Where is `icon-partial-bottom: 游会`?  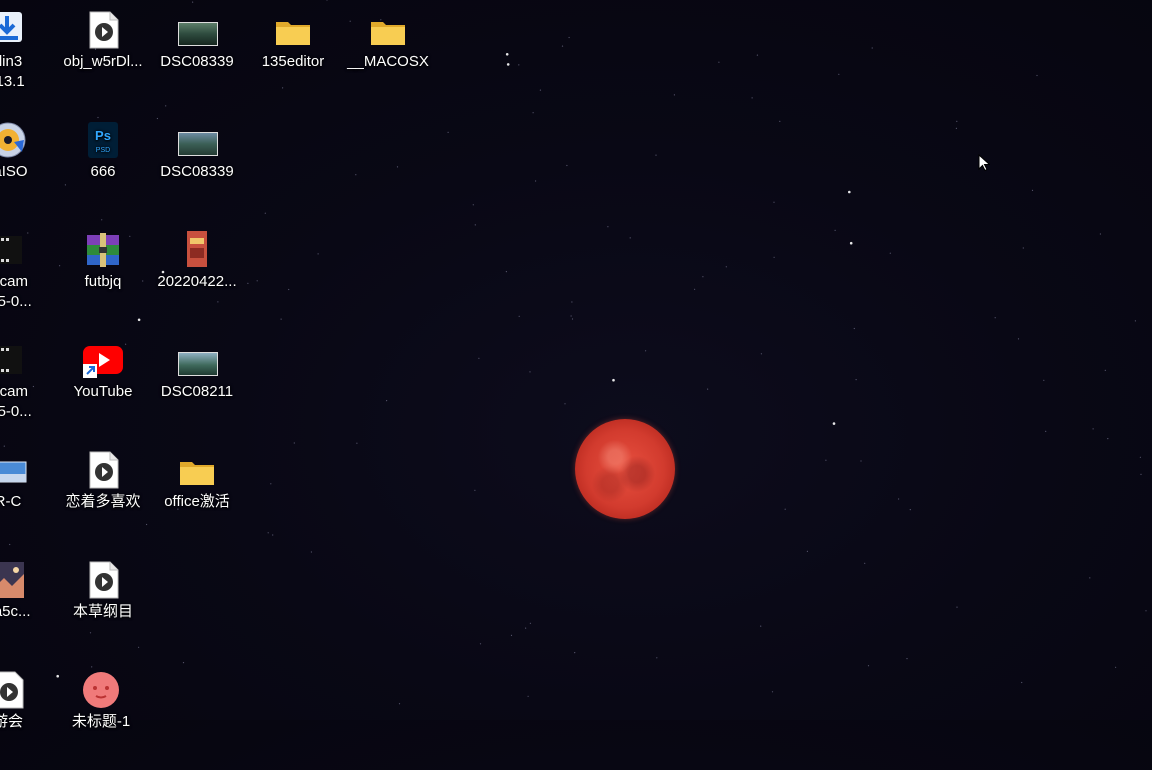 icon-partial-bottom: 游会 is located at coordinates (28, 717).